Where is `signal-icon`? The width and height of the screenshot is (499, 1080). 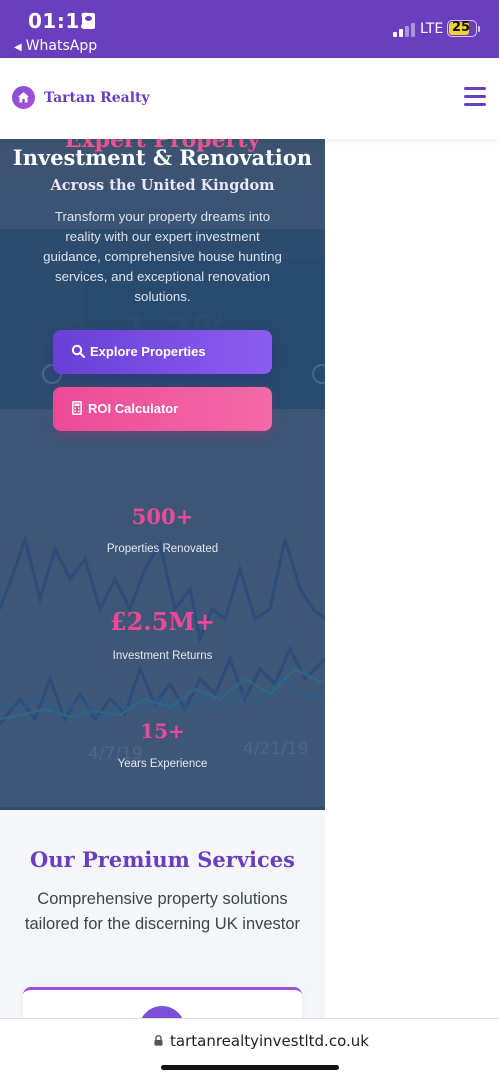
signal-icon is located at coordinates (404, 30).